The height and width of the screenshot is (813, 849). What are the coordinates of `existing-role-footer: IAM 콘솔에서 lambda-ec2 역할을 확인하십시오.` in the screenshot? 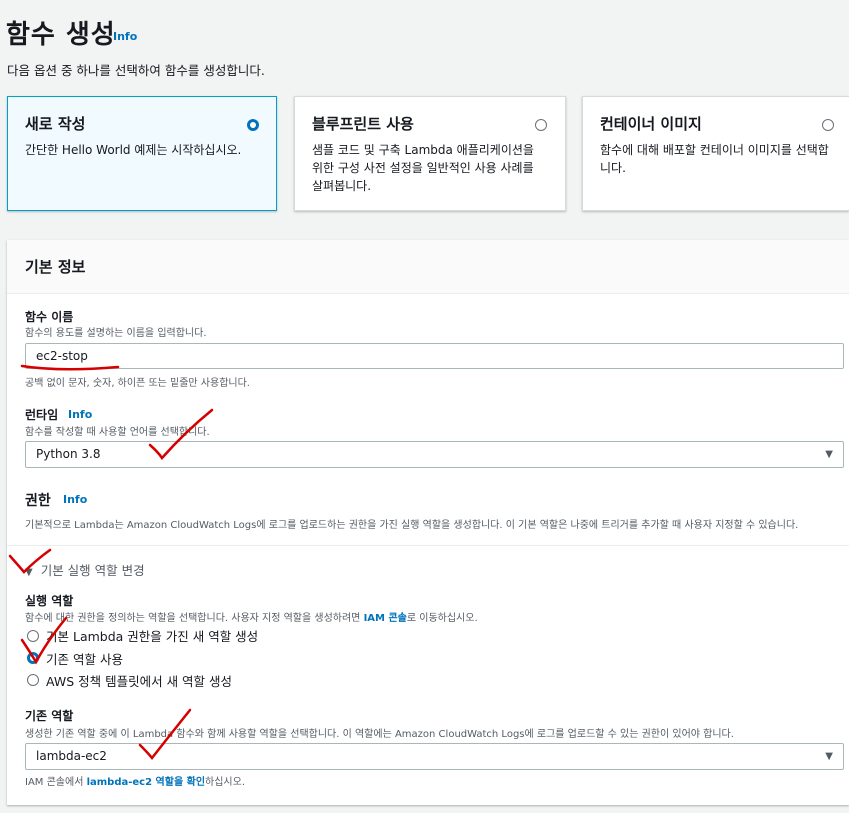 It's located at (135, 780).